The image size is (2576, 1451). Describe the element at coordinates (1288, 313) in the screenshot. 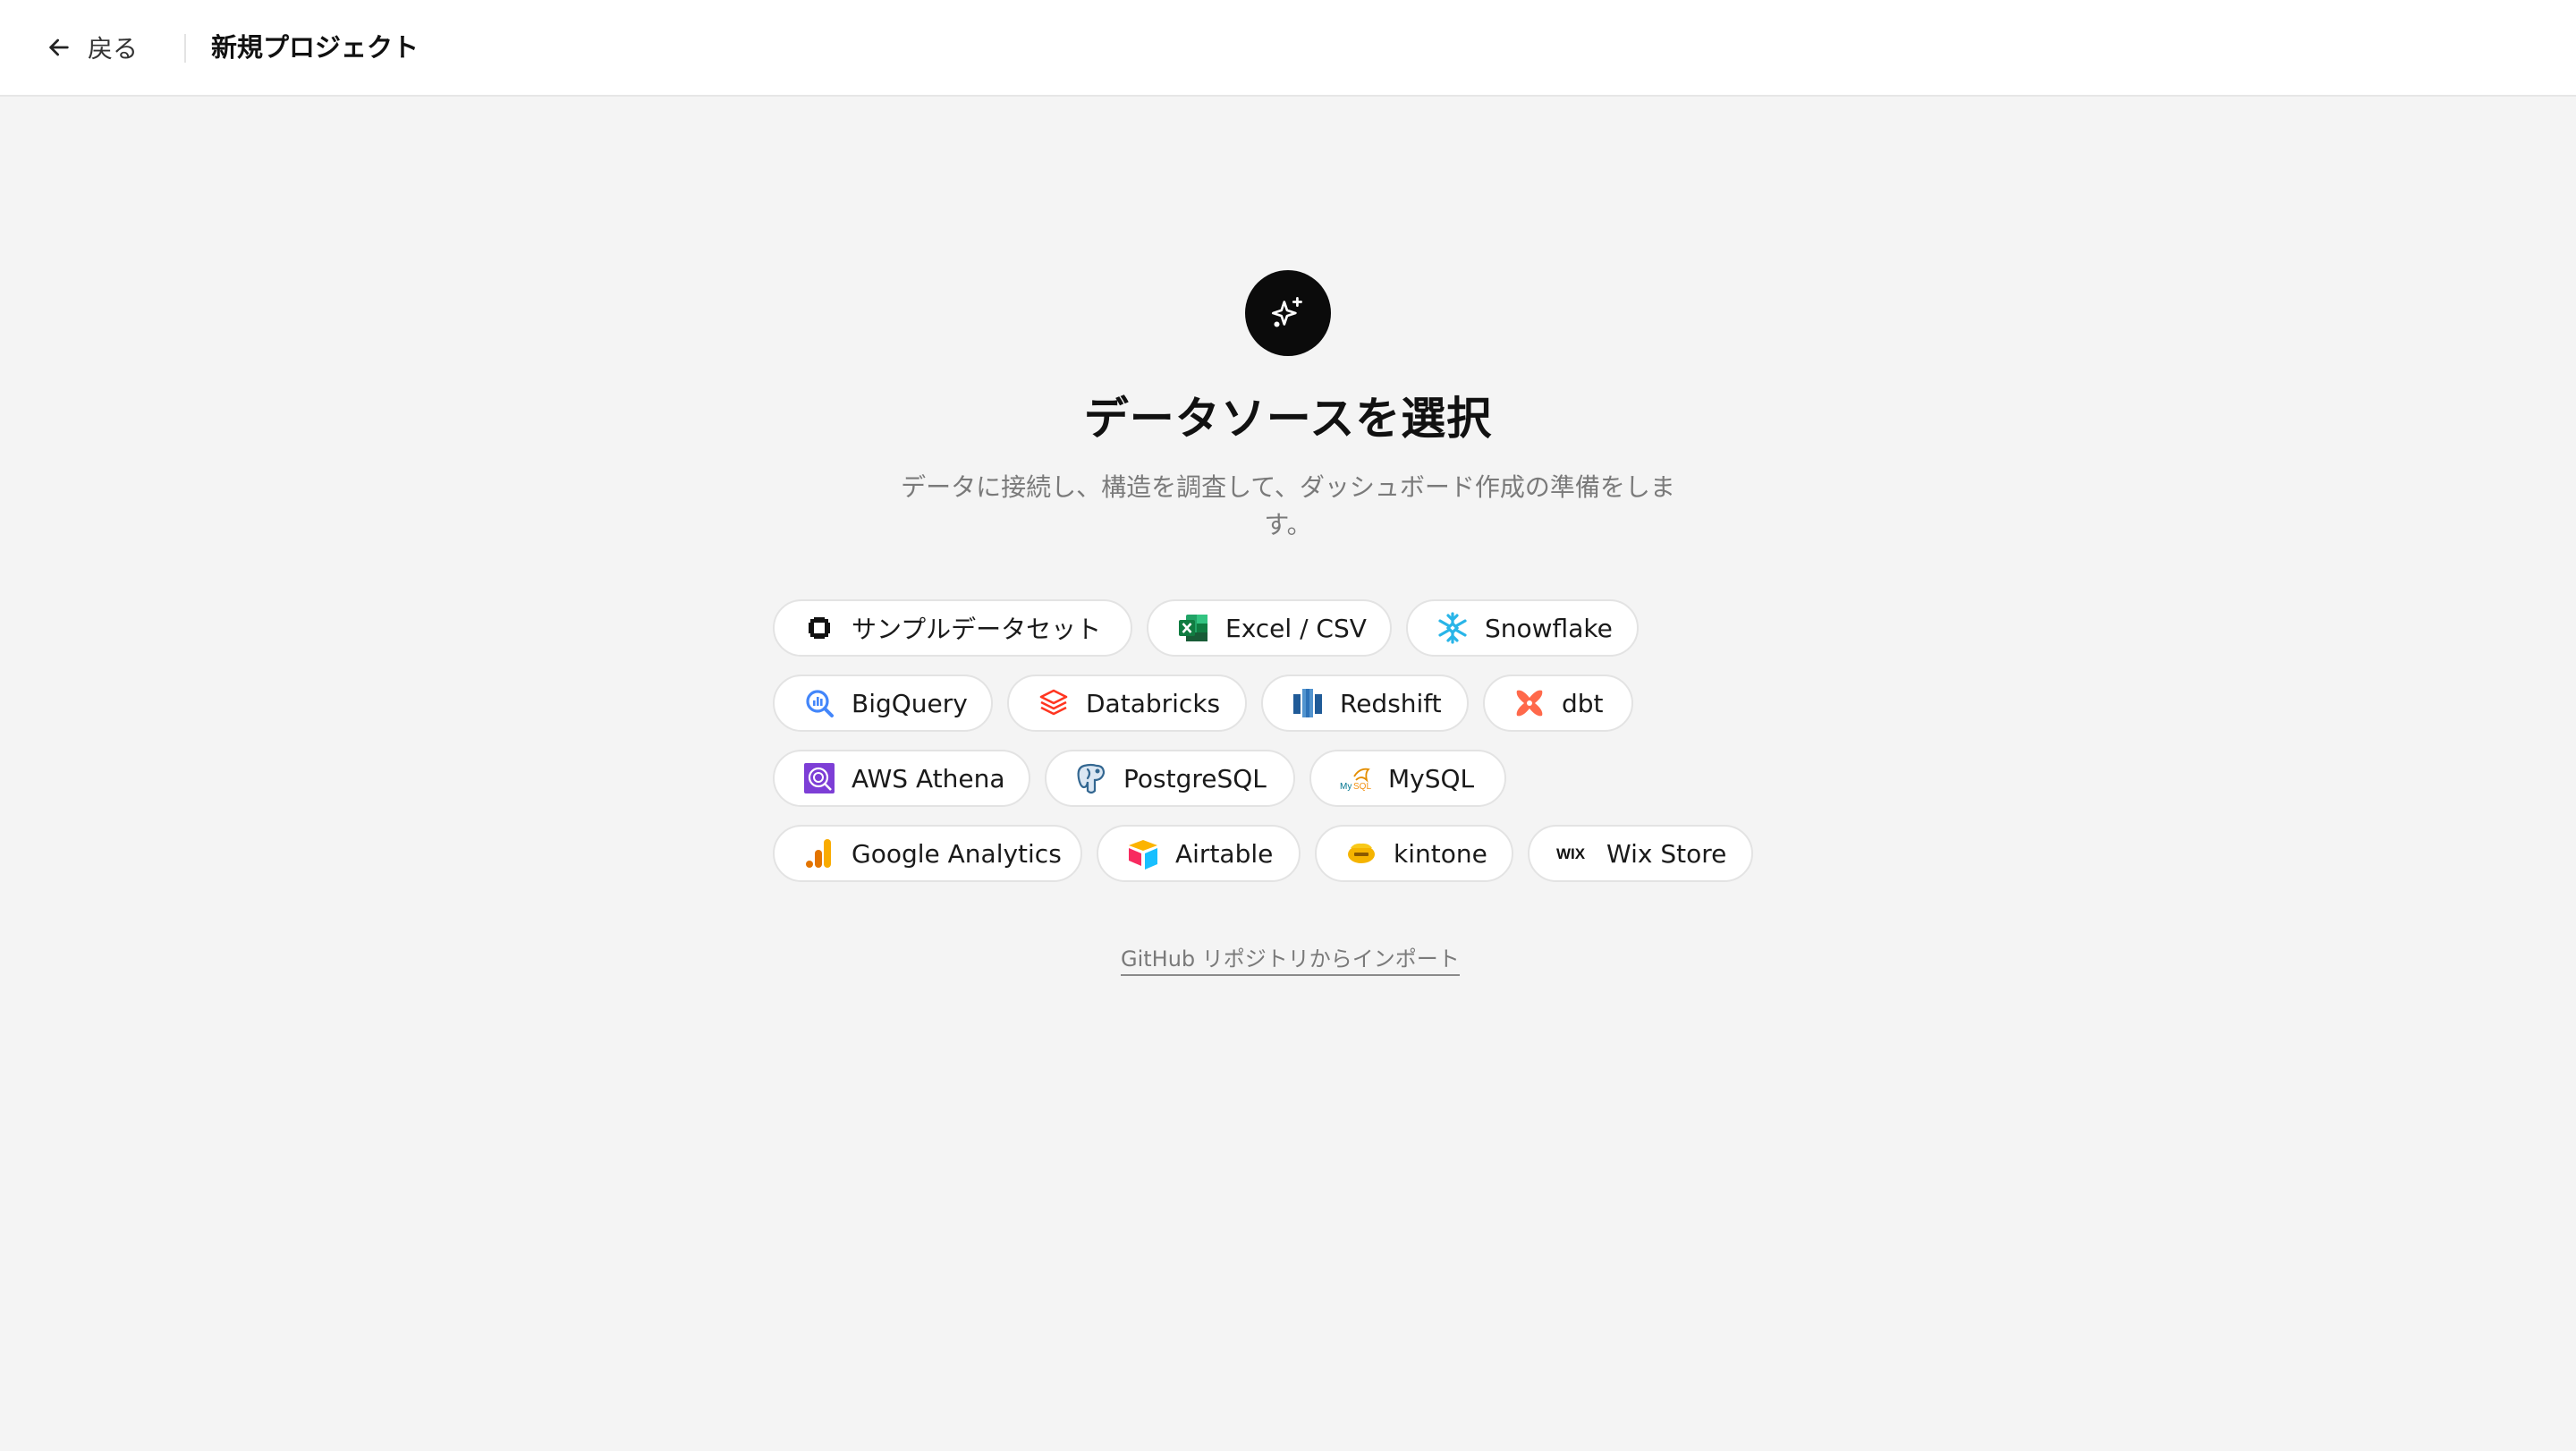

I see `sparkles-icon` at that location.